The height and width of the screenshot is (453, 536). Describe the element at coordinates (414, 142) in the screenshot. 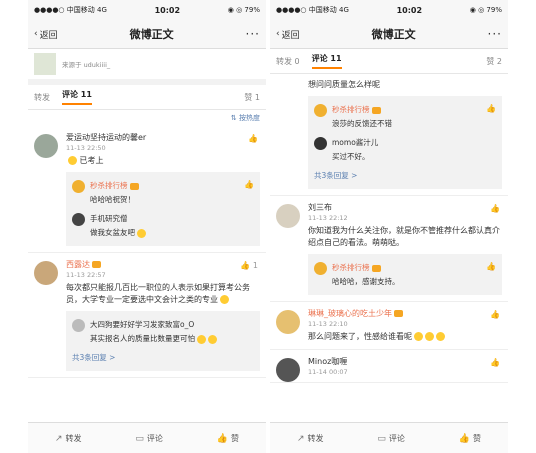

I see `reply-username: momo酱汁儿` at that location.